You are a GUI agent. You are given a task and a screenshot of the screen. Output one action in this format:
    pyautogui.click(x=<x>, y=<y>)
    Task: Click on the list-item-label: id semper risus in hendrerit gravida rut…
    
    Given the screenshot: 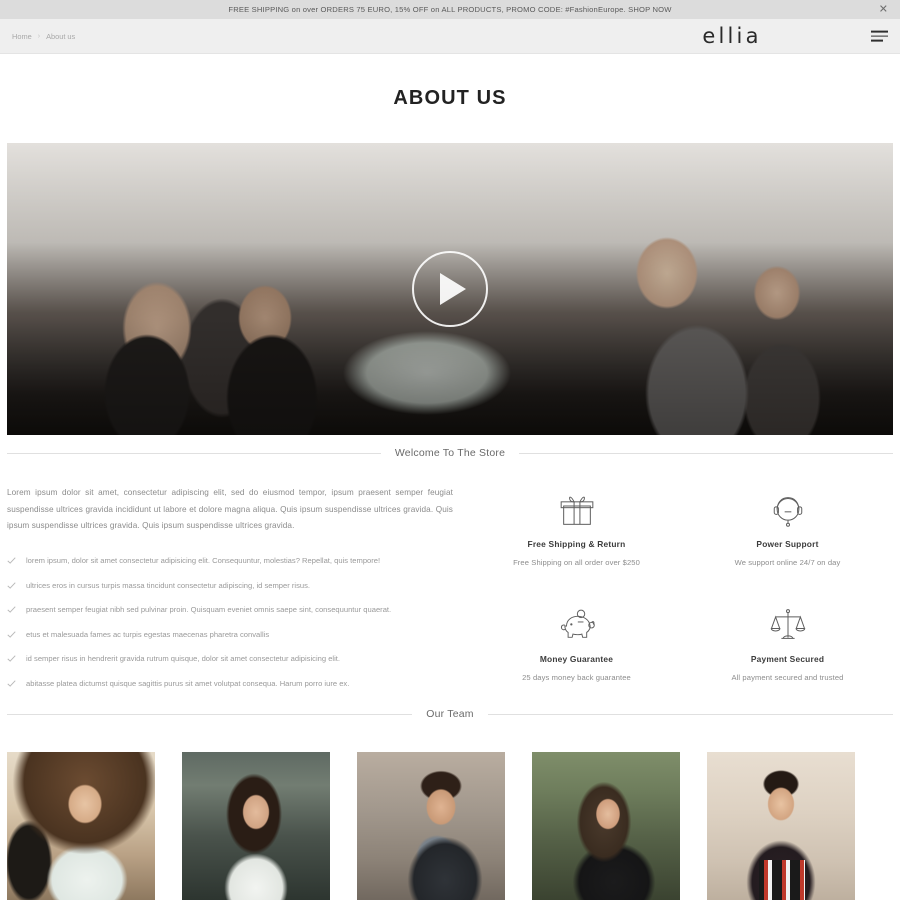 What is the action you would take?
    pyautogui.click(x=183, y=659)
    